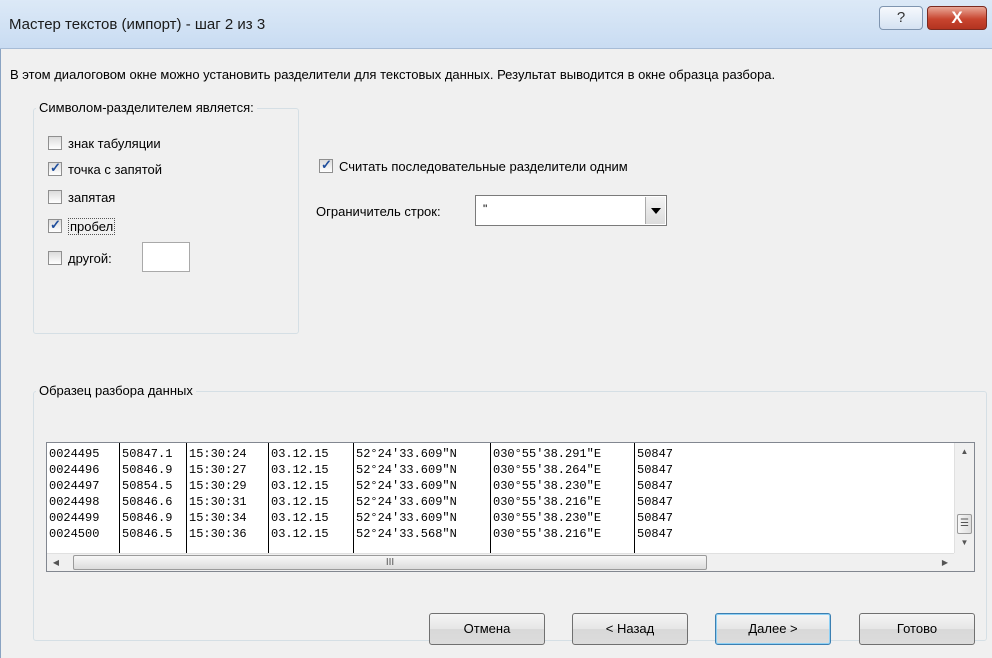 The image size is (992, 658). What do you see at coordinates (655, 210) in the screenshot?
I see `chevron-down-icon` at bounding box center [655, 210].